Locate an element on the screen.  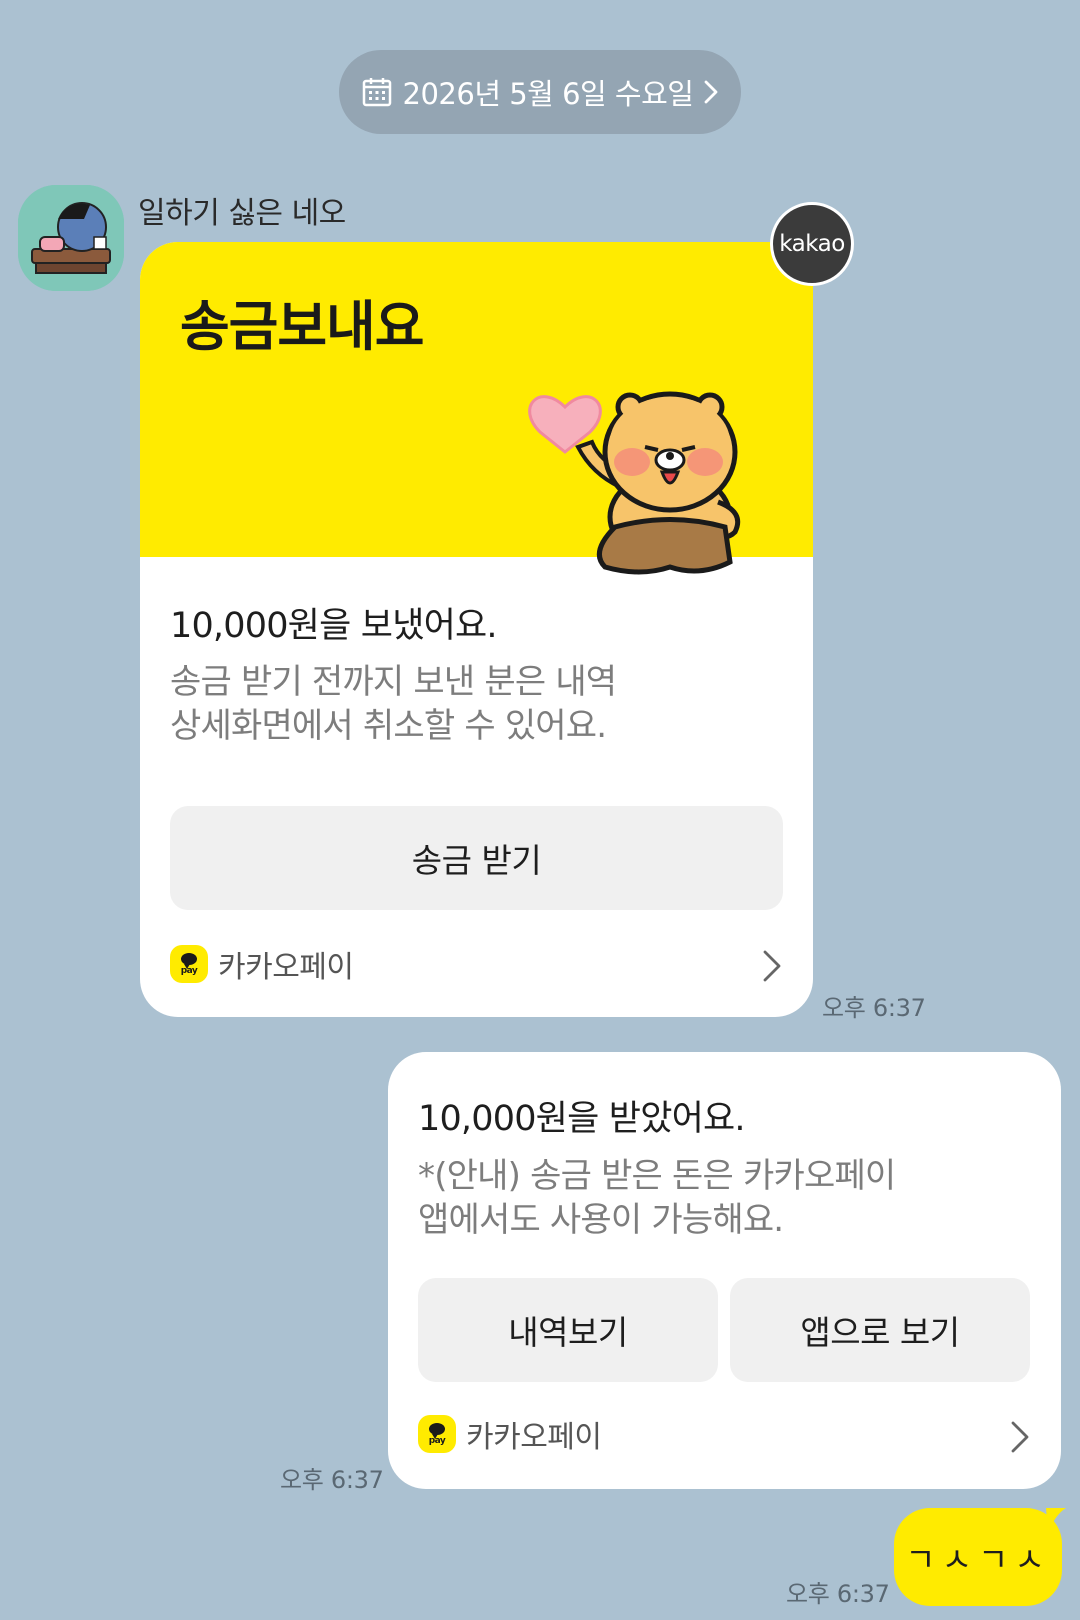
sender-name: 일하기 싫은 네오 is located at coordinates (242, 213).